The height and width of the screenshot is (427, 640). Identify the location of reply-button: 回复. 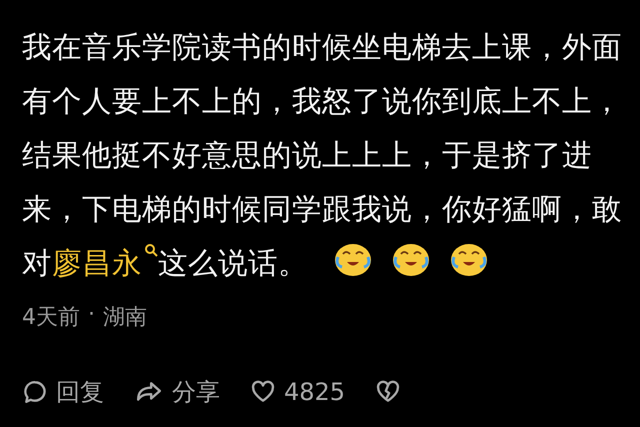
(63, 392).